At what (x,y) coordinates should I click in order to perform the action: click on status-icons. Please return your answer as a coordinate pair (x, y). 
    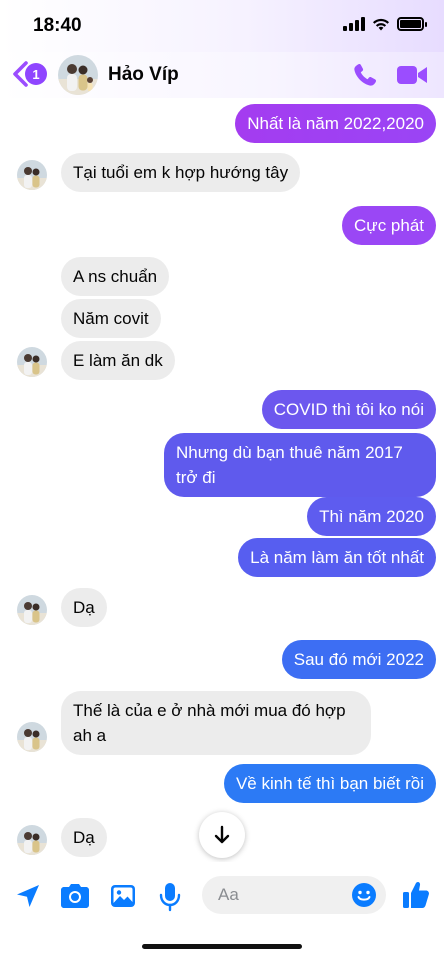
    Looking at the image, I should click on (385, 24).